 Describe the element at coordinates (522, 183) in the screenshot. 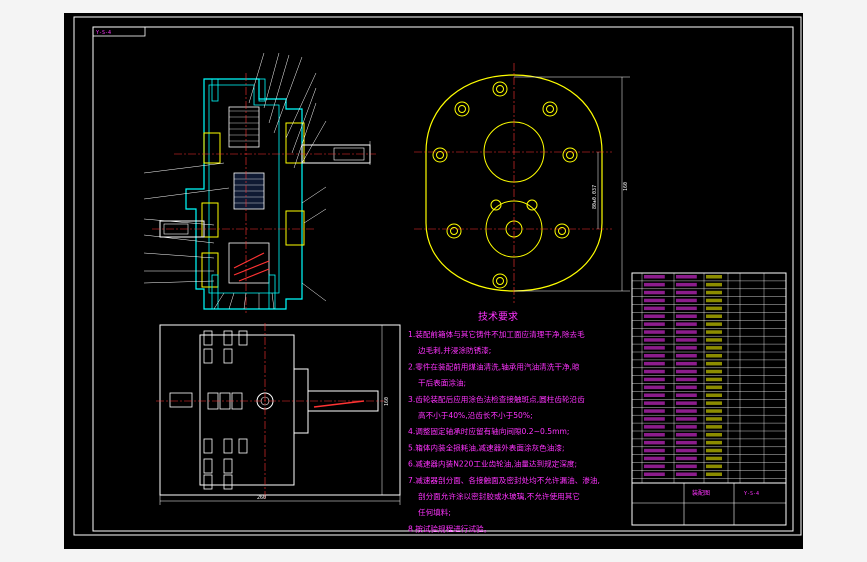

I see `side-view: 160 80±0.037` at that location.